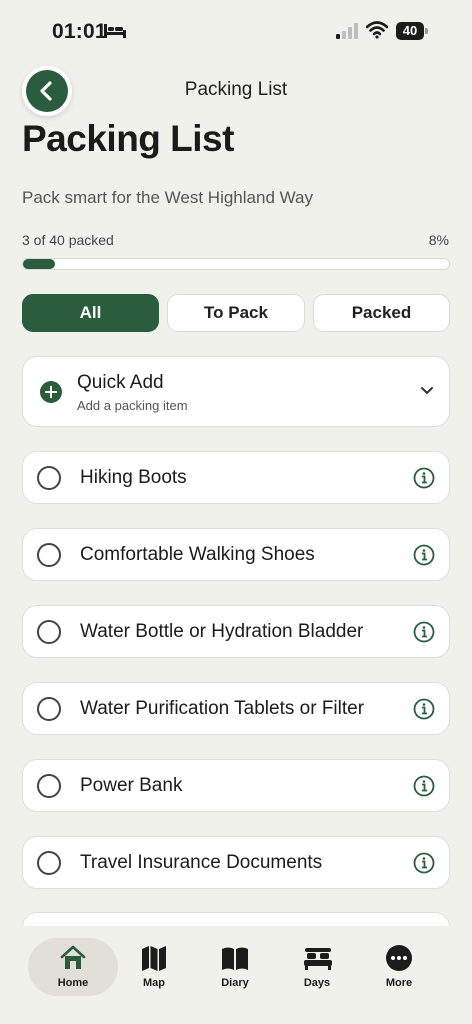 Image resolution: width=472 pixels, height=1024 pixels. What do you see at coordinates (90, 313) in the screenshot?
I see `filter-all: All` at bounding box center [90, 313].